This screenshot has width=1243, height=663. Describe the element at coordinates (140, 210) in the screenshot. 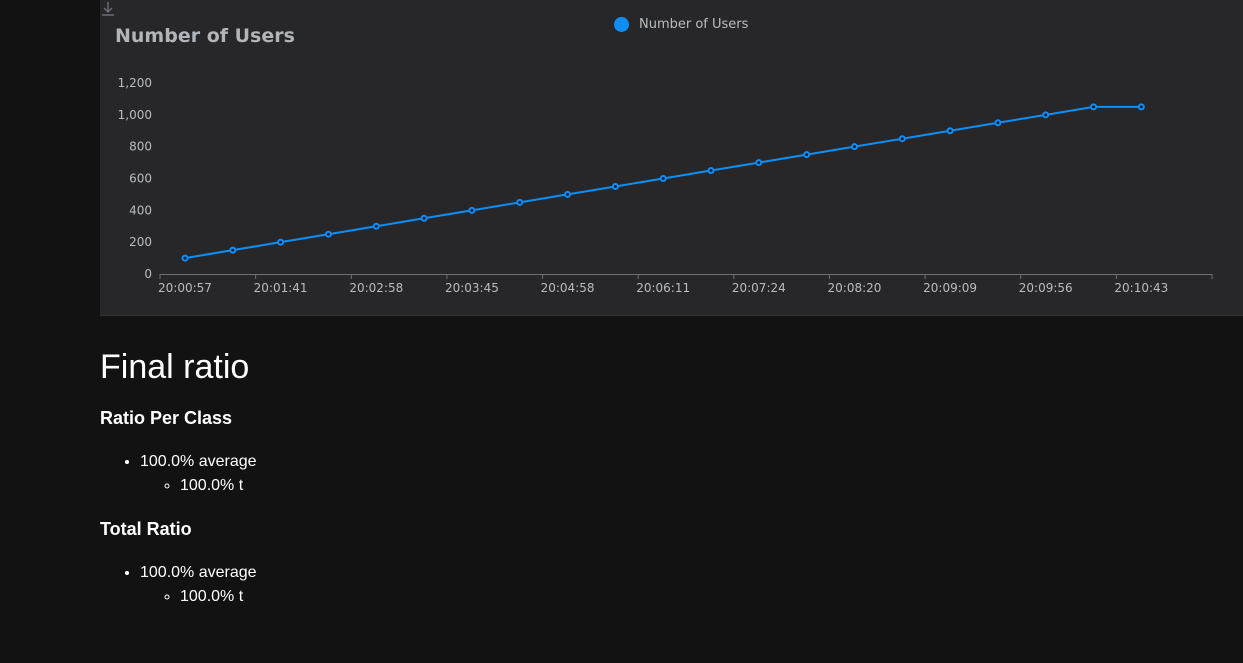

I see `y-tick-label: 400` at that location.